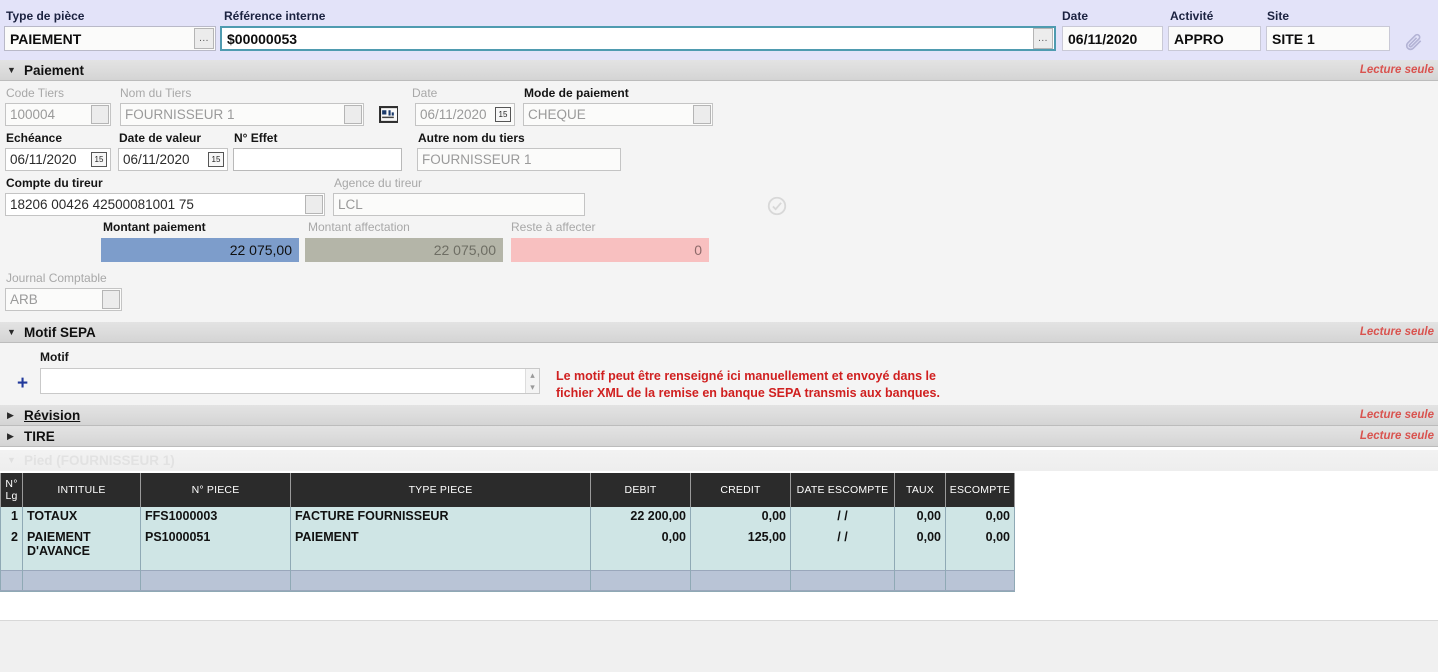 This screenshot has height=672, width=1438. What do you see at coordinates (215, 549) in the screenshot?
I see `cell-npiece: PS1000051` at bounding box center [215, 549].